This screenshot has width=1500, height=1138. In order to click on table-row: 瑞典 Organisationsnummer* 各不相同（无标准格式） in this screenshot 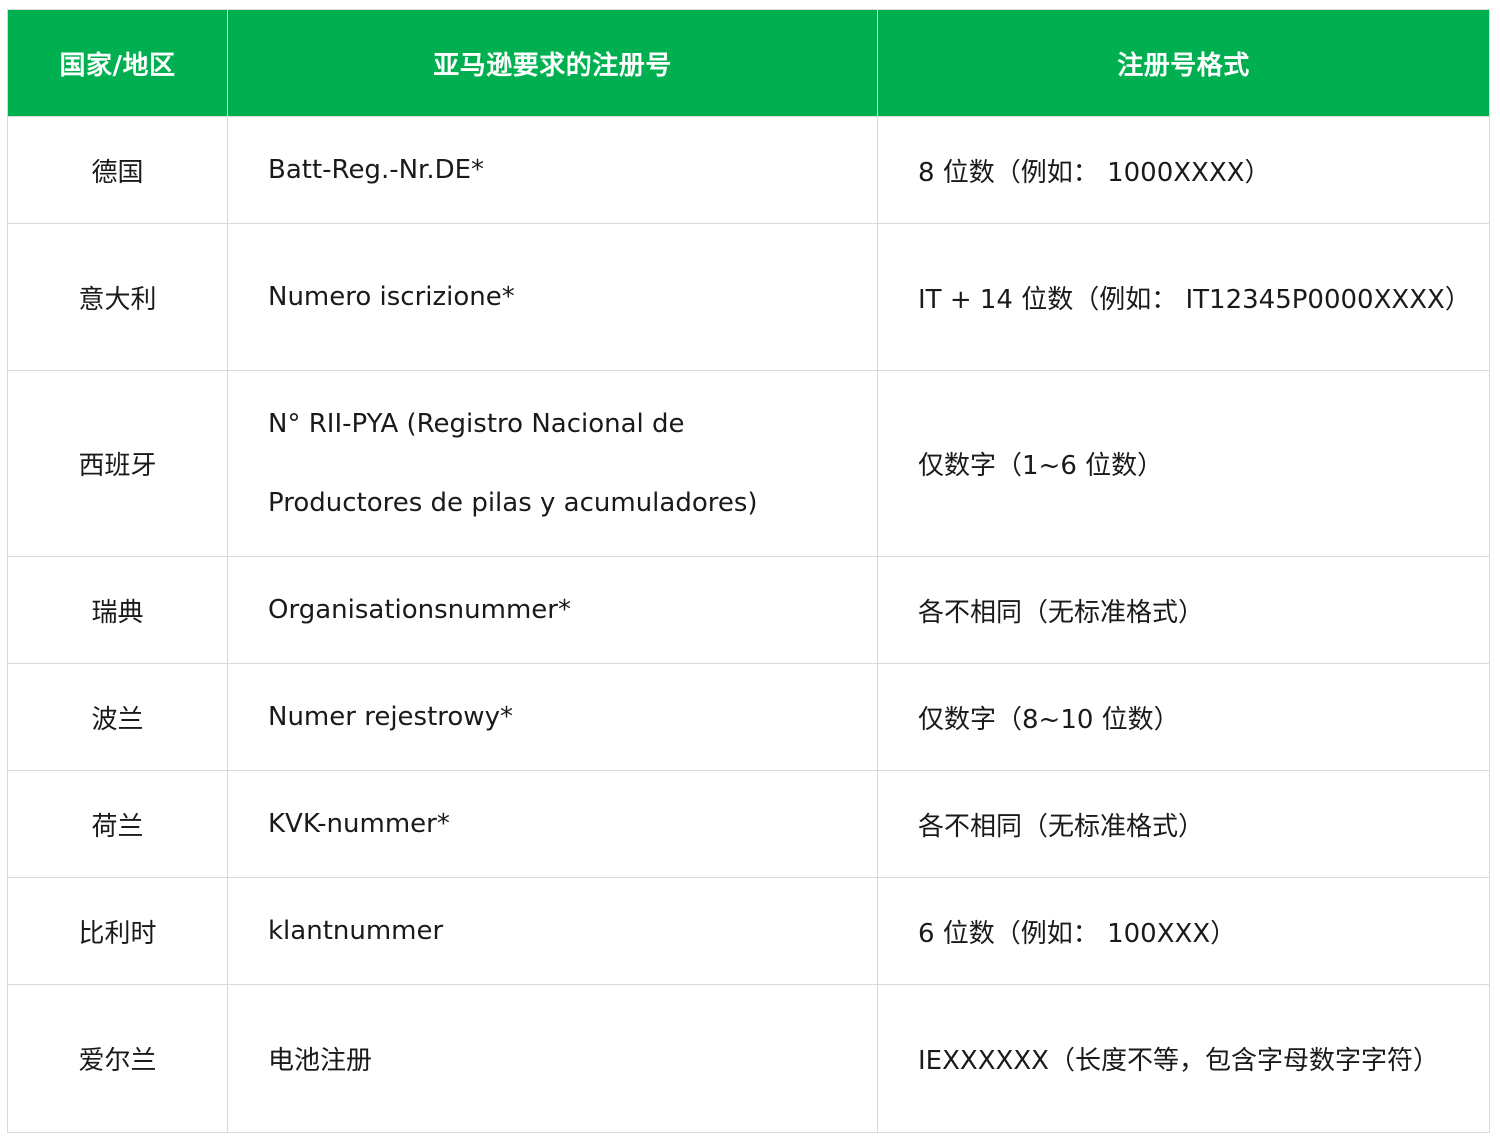, I will do `click(748, 610)`.